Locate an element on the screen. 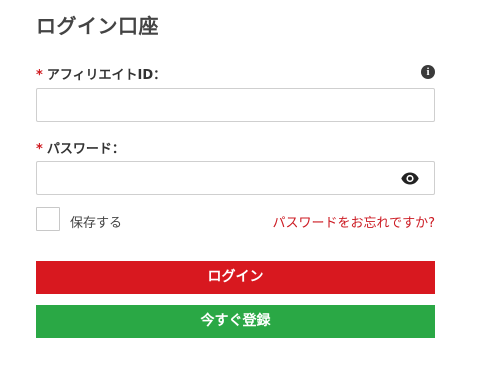 This screenshot has height=373, width=477. password-label: * パスワード： is located at coordinates (80, 147).